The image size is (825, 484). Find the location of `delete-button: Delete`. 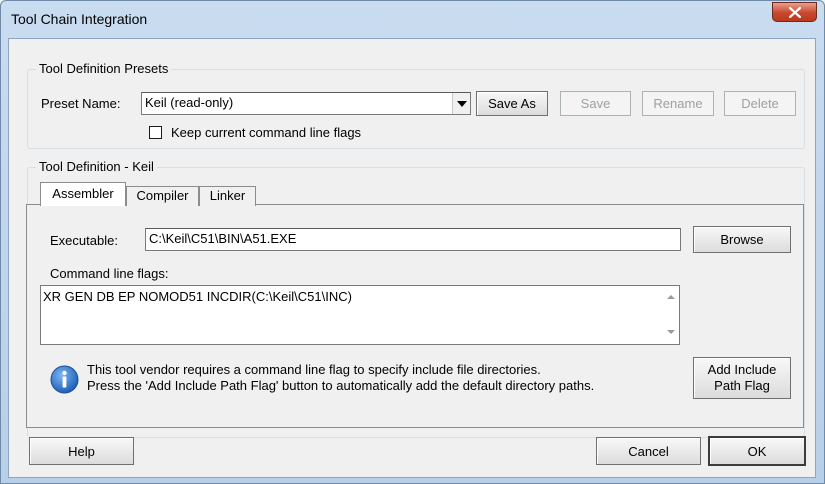

delete-button: Delete is located at coordinates (760, 103).